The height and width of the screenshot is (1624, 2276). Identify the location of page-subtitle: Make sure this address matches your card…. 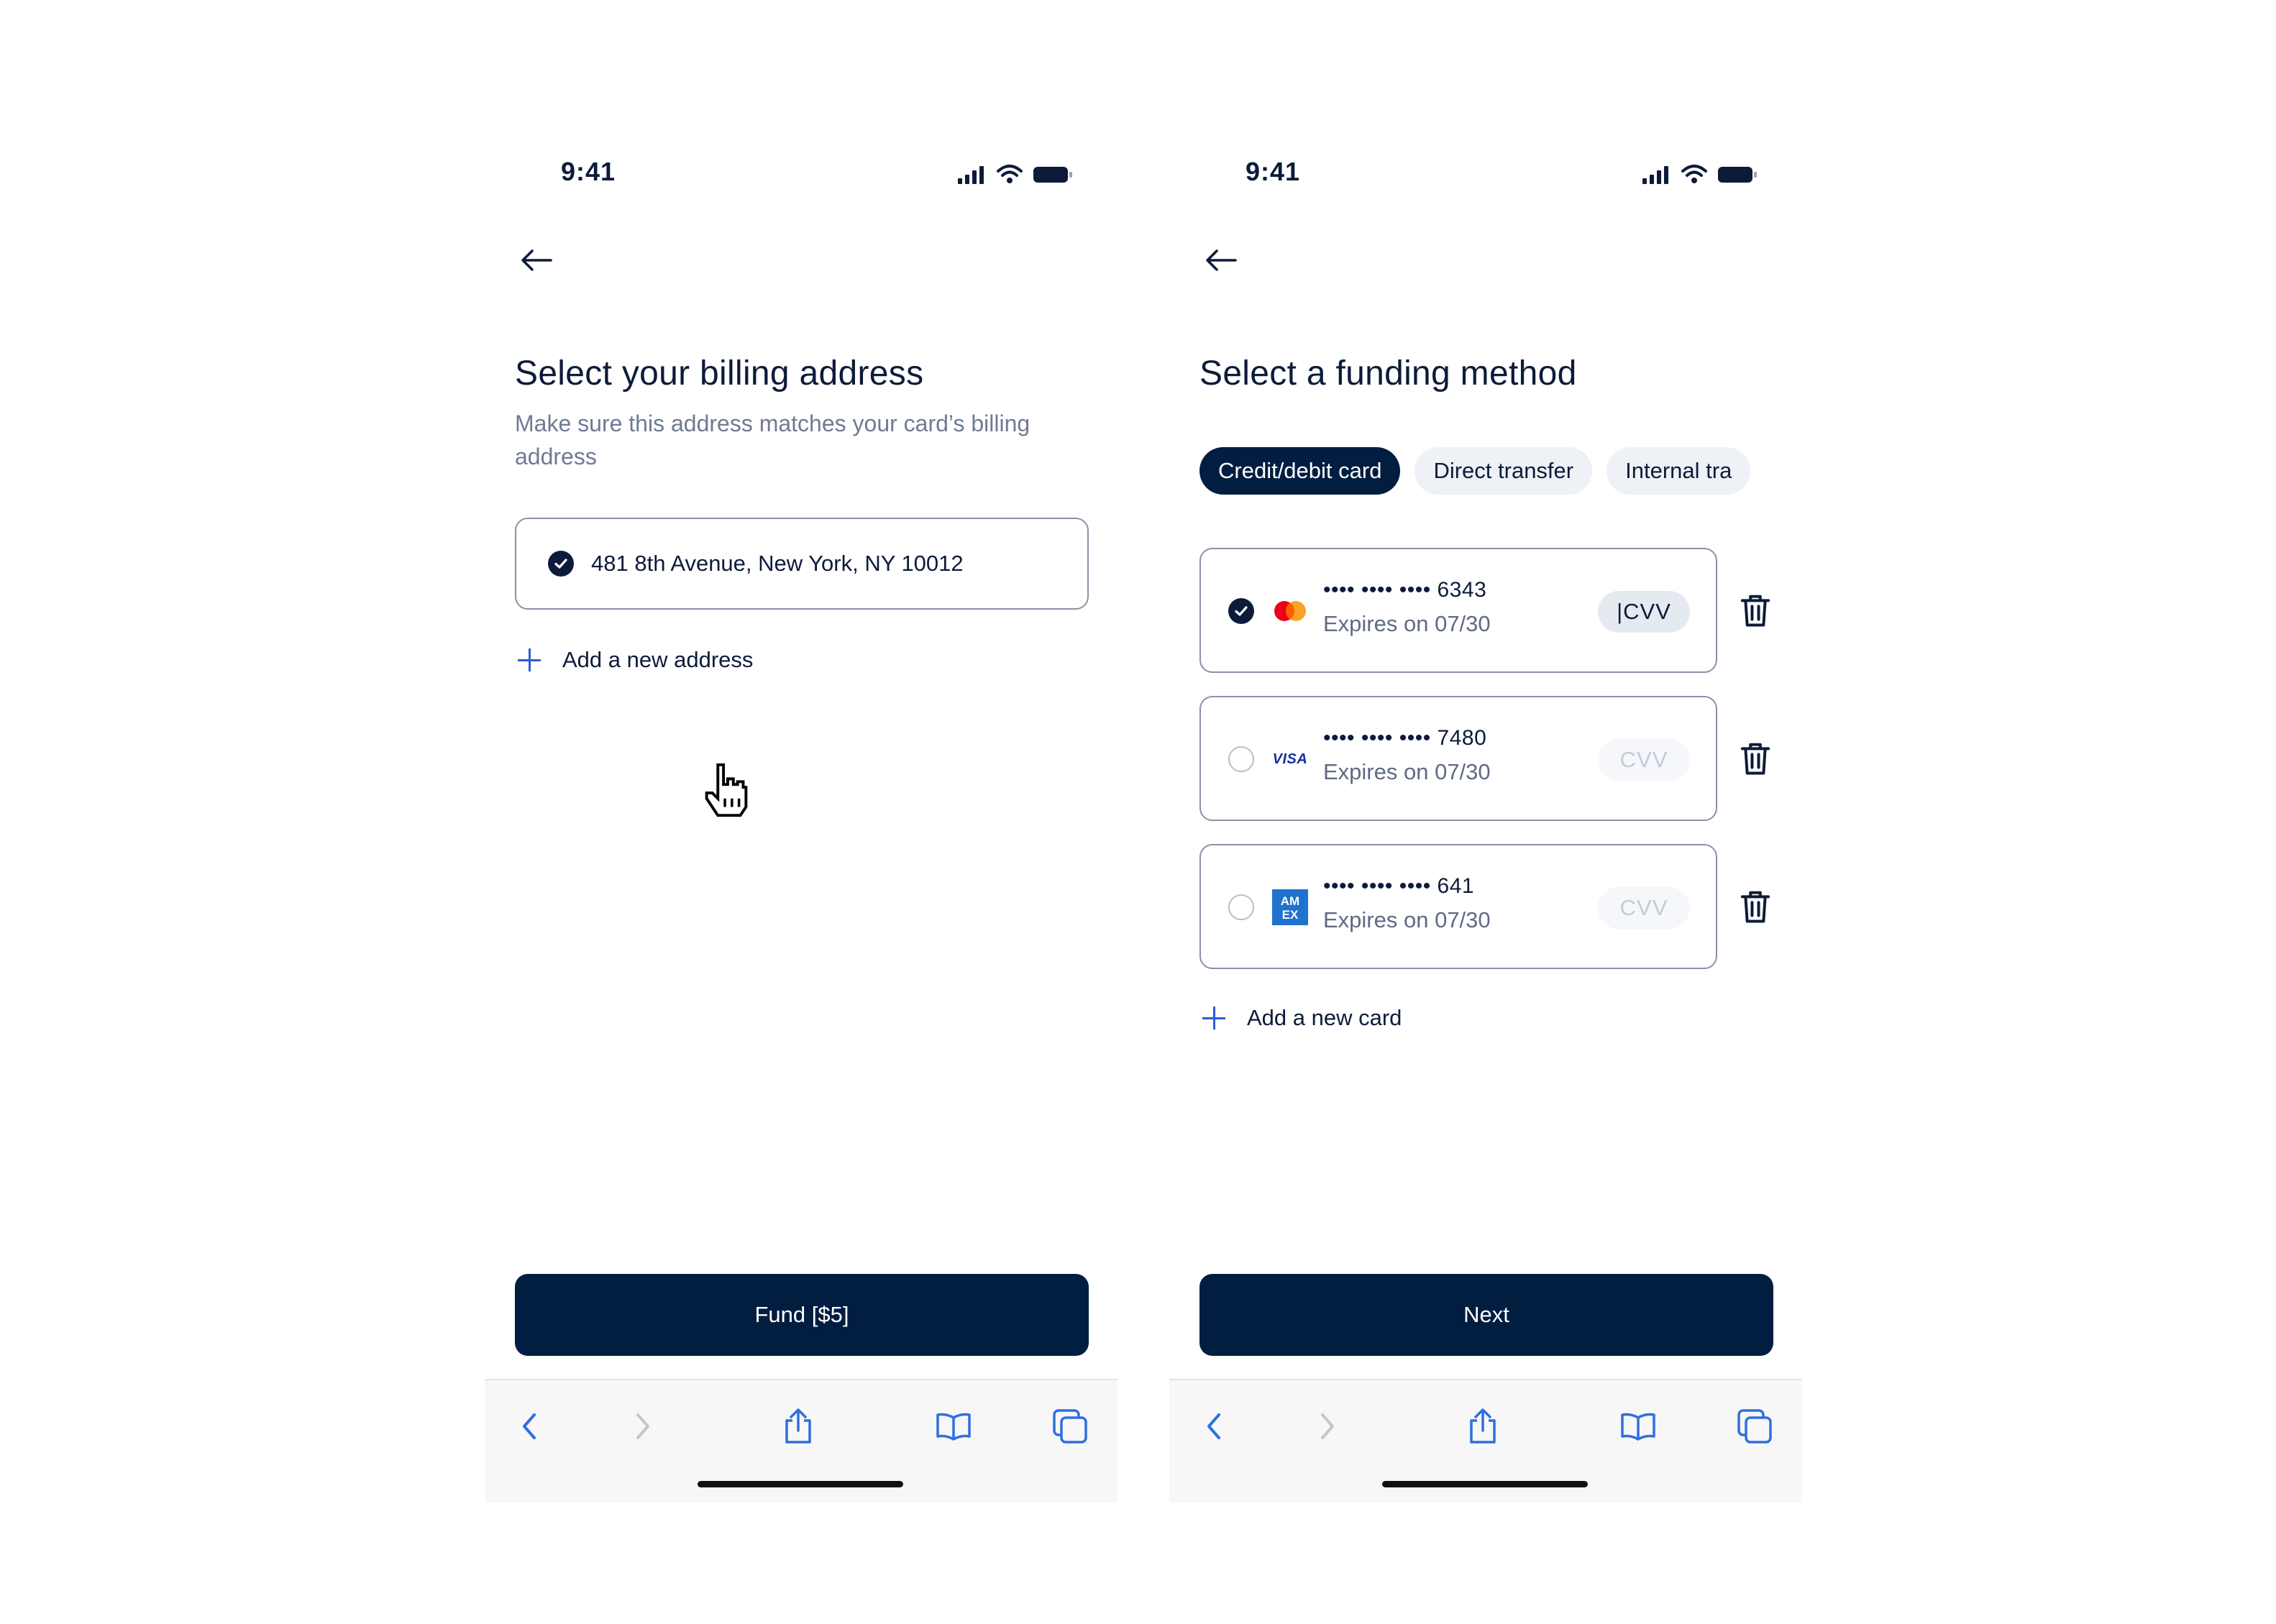
(773, 439).